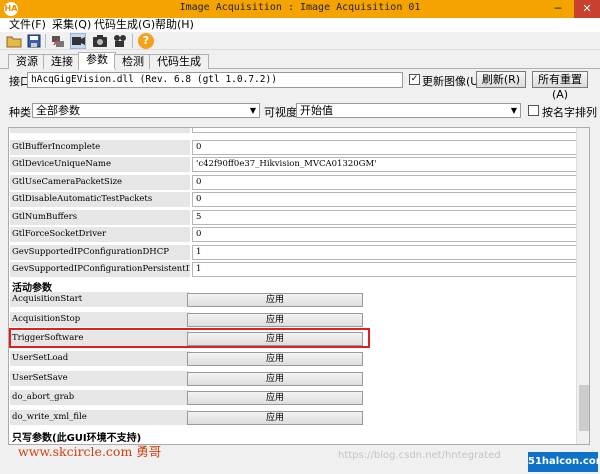  Describe the element at coordinates (179, 61) in the screenshot. I see `tab-code-generation: 代码生成` at that location.